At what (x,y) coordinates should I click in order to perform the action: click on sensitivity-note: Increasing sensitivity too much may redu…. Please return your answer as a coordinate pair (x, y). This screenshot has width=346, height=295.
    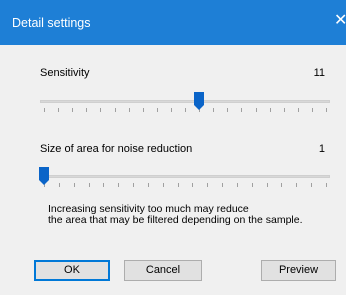
    Looking at the image, I should click on (175, 215).